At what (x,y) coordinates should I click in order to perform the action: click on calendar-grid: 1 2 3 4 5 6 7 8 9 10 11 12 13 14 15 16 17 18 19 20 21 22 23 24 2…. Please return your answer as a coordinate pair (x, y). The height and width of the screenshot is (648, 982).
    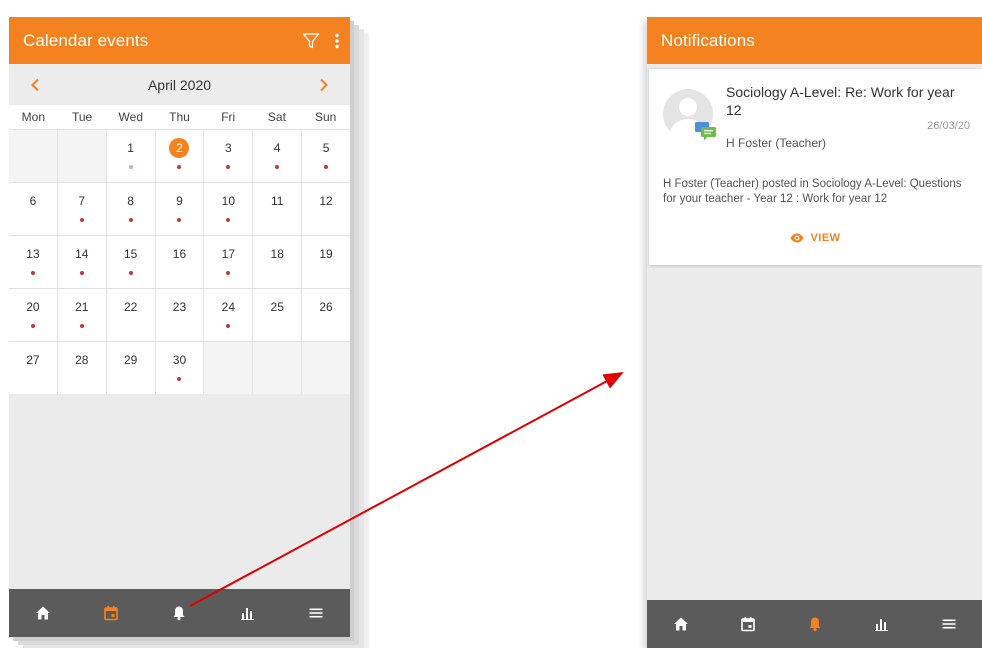
    Looking at the image, I should click on (179, 261).